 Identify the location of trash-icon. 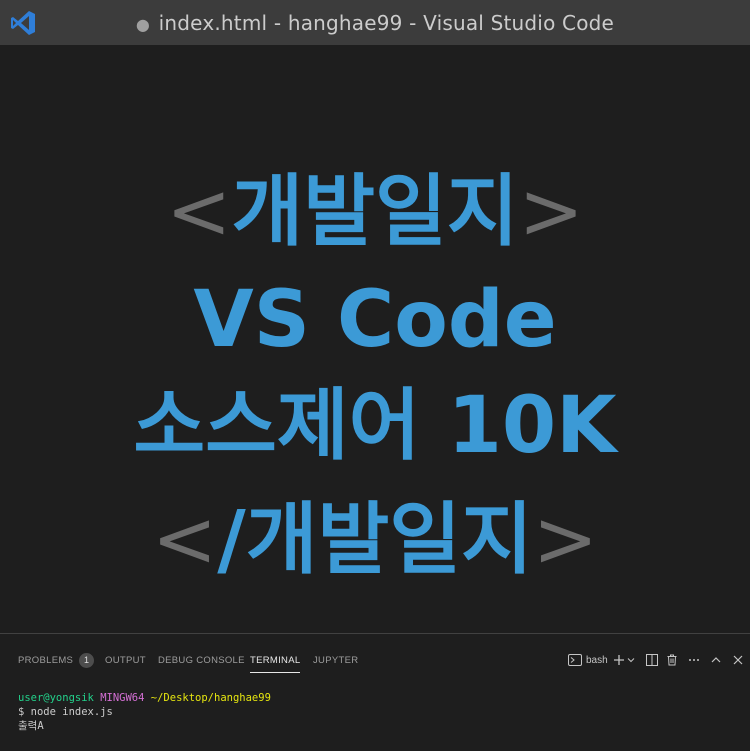
(672, 660).